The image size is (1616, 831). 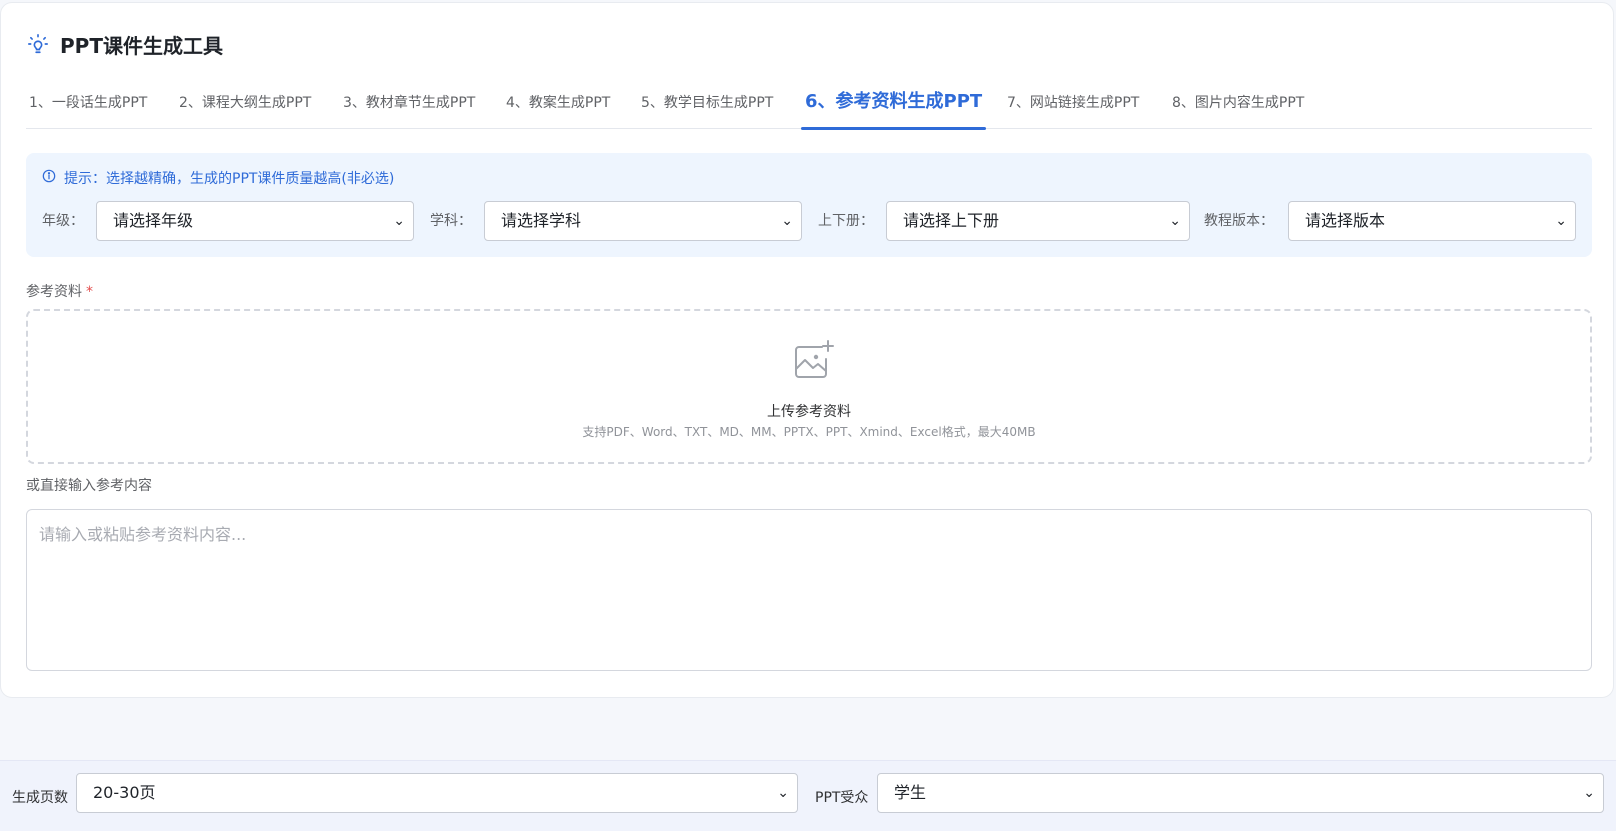 I want to click on audience-label: PPT受众, so click(x=842, y=798).